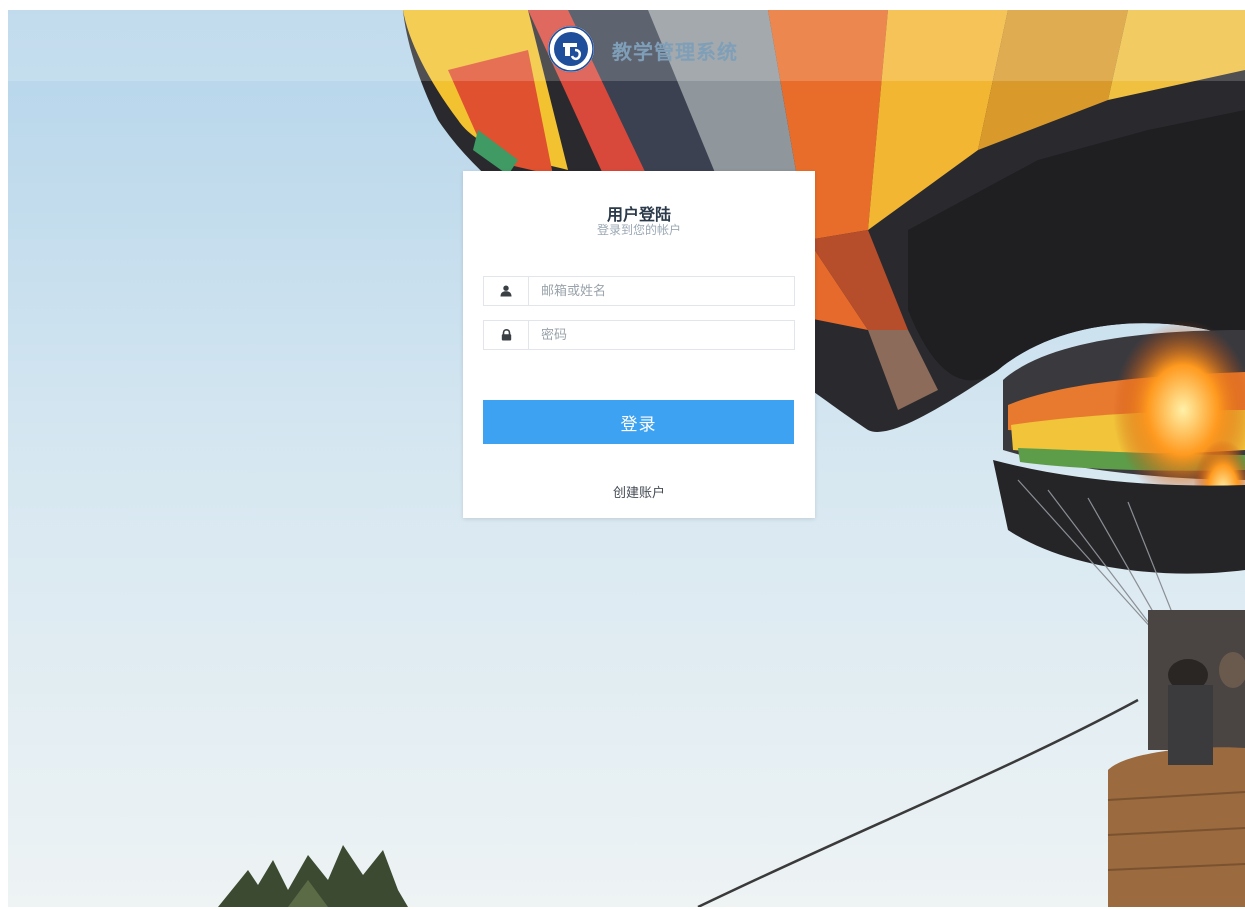 The width and height of the screenshot is (1245, 909). I want to click on lock-icon, so click(506, 335).